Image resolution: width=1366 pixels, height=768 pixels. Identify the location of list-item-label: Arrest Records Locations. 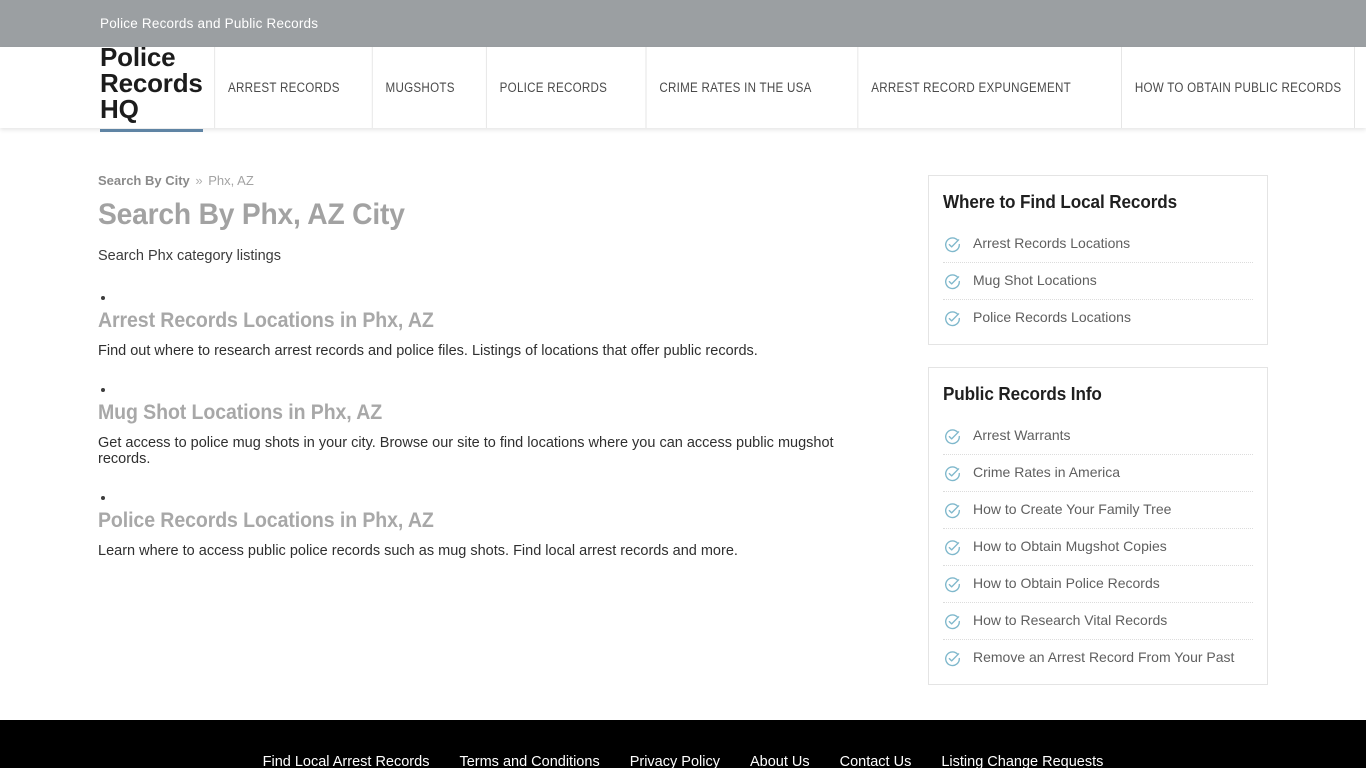
(1052, 243).